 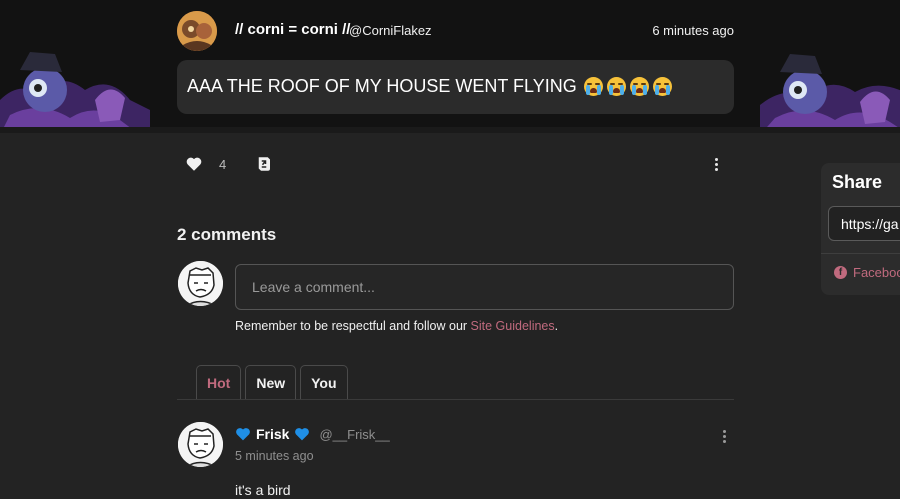 I want to click on current-user-avatar-image, so click(x=200, y=283).